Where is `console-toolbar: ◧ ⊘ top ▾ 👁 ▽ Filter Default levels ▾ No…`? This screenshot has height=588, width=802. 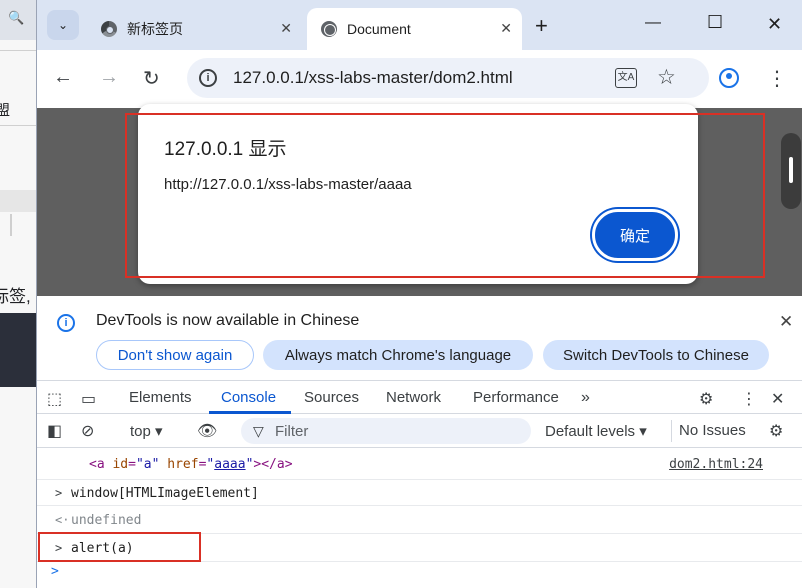
console-toolbar: ◧ ⊘ top ▾ 👁 ▽ Filter Default levels ▾ No… is located at coordinates (419, 431).